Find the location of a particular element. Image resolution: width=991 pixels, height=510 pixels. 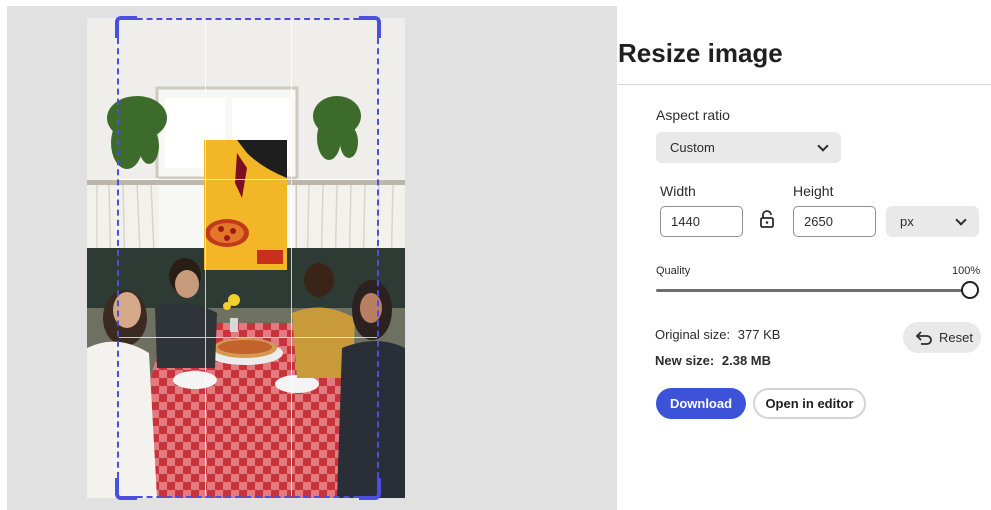

unit-select: px is located at coordinates (932, 221).